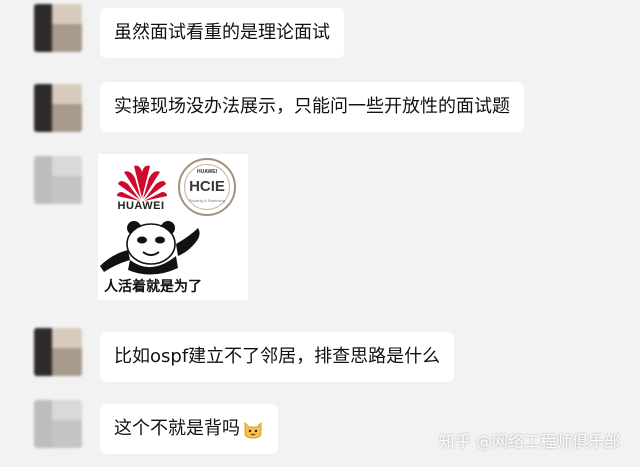  I want to click on message-bubble: 比如ospf建立不了邻居，排查思路是什么, so click(277, 357).